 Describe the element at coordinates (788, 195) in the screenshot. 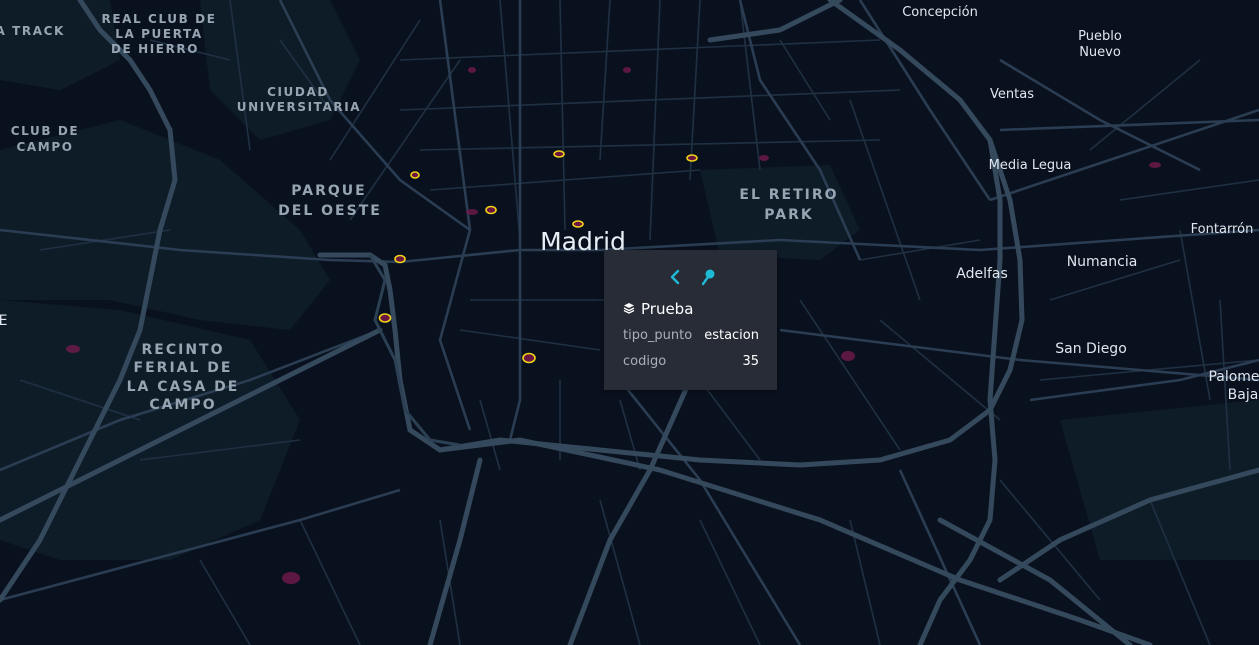

I see `label-retiro-1: EL RETIRO` at that location.